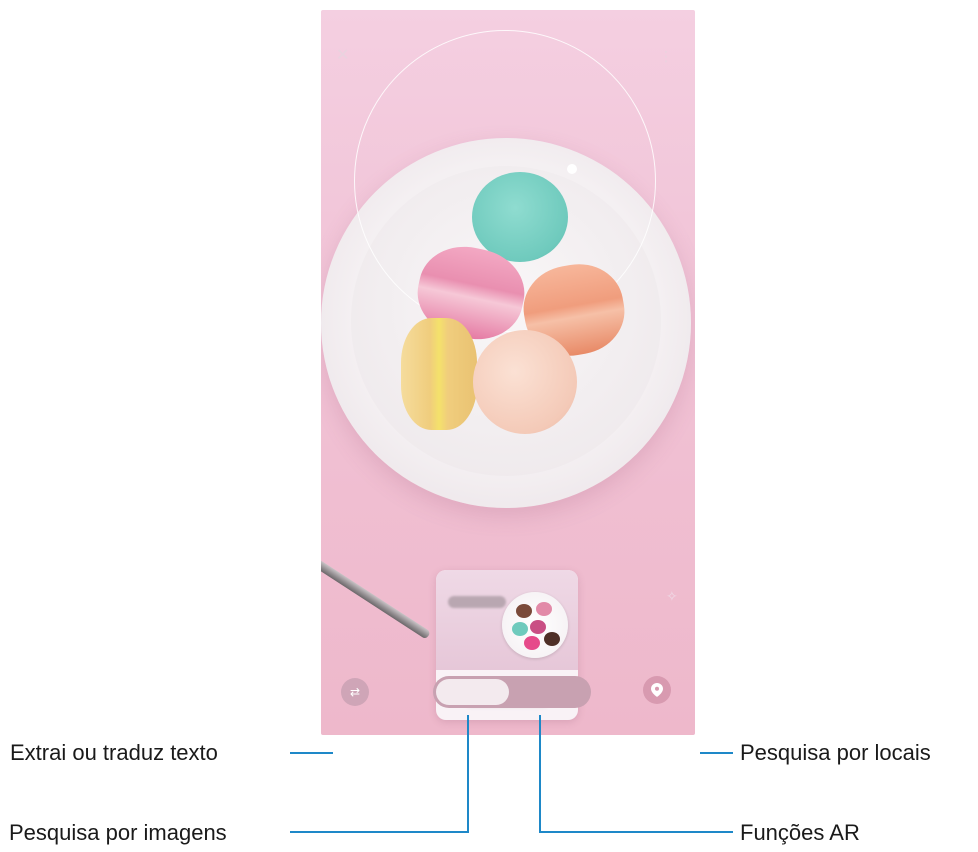 This screenshot has width=978, height=852. Describe the element at coordinates (472, 692) in the screenshot. I see `mode-image-search` at that location.